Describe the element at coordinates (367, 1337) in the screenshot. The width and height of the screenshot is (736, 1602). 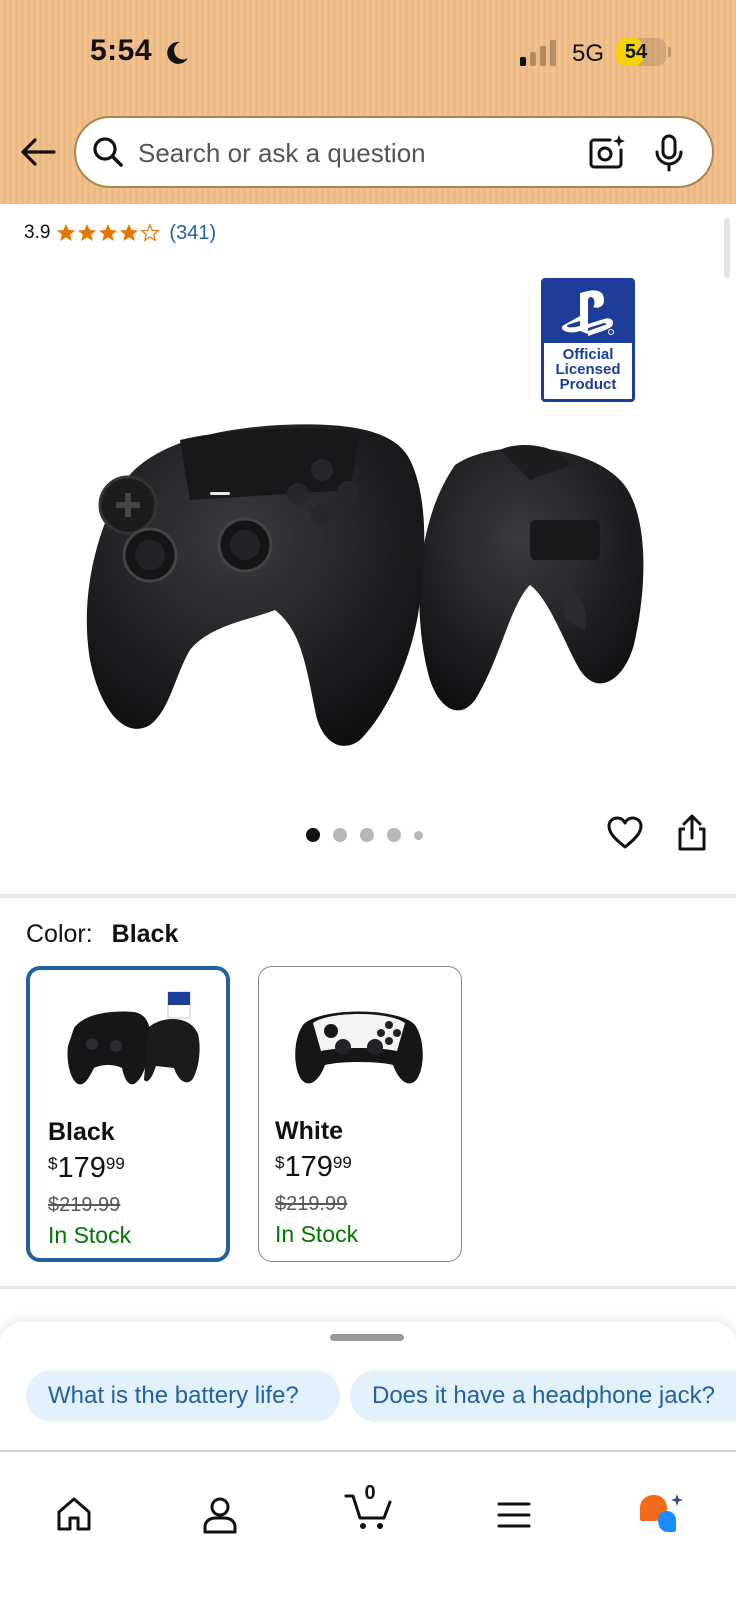
I see `sheet-drag-handle` at that location.